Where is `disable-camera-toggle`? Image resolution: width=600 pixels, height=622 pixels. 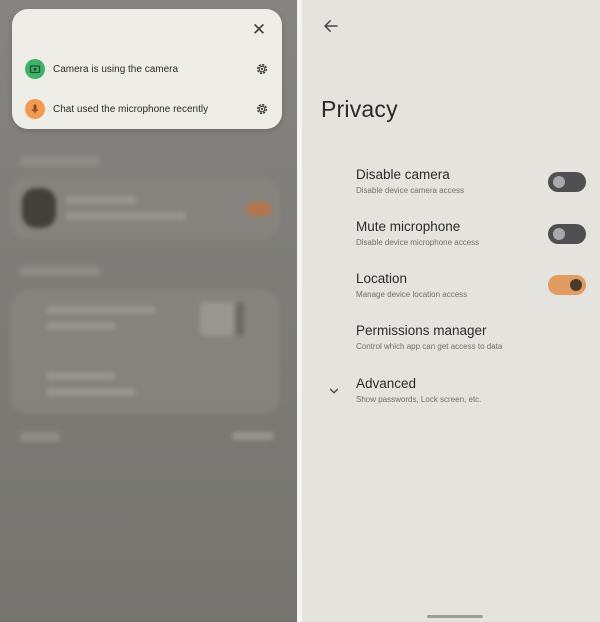
disable-camera-toggle is located at coordinates (567, 182).